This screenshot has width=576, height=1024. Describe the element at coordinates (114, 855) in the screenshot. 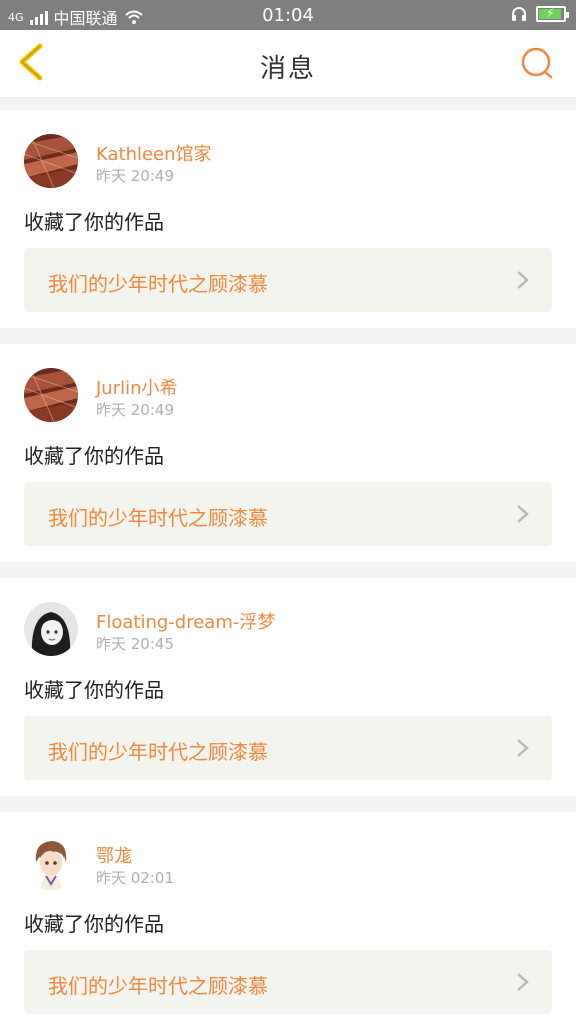

I see `username: 鄂尨` at that location.